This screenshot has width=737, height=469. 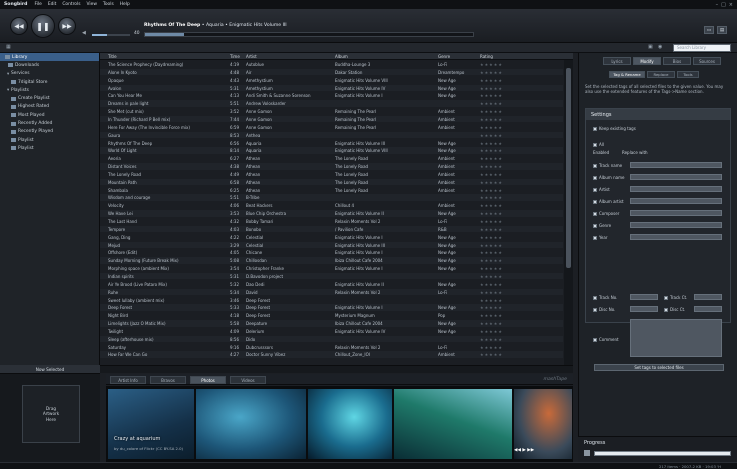 I want to click on store-icon: ◉, so click(x=660, y=47).